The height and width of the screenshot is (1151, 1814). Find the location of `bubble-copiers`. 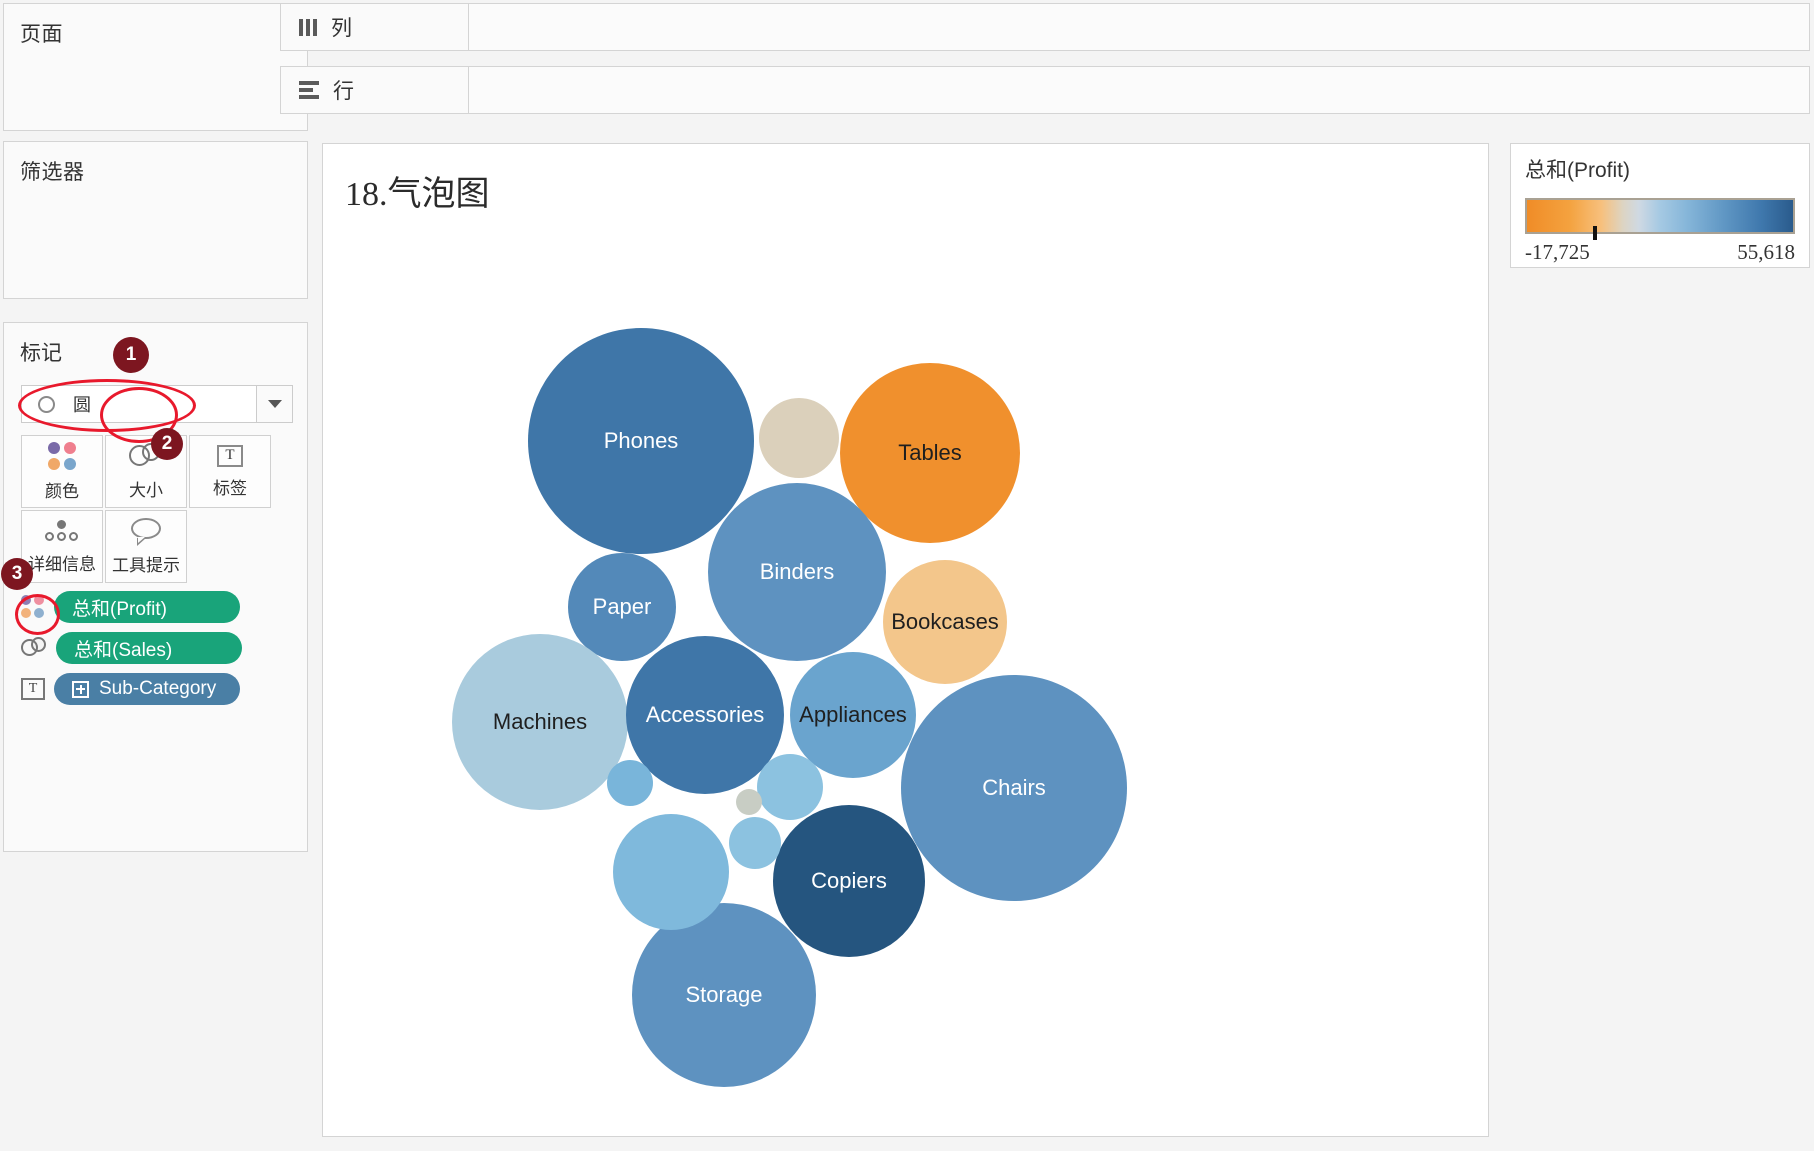

bubble-copiers is located at coordinates (849, 881).